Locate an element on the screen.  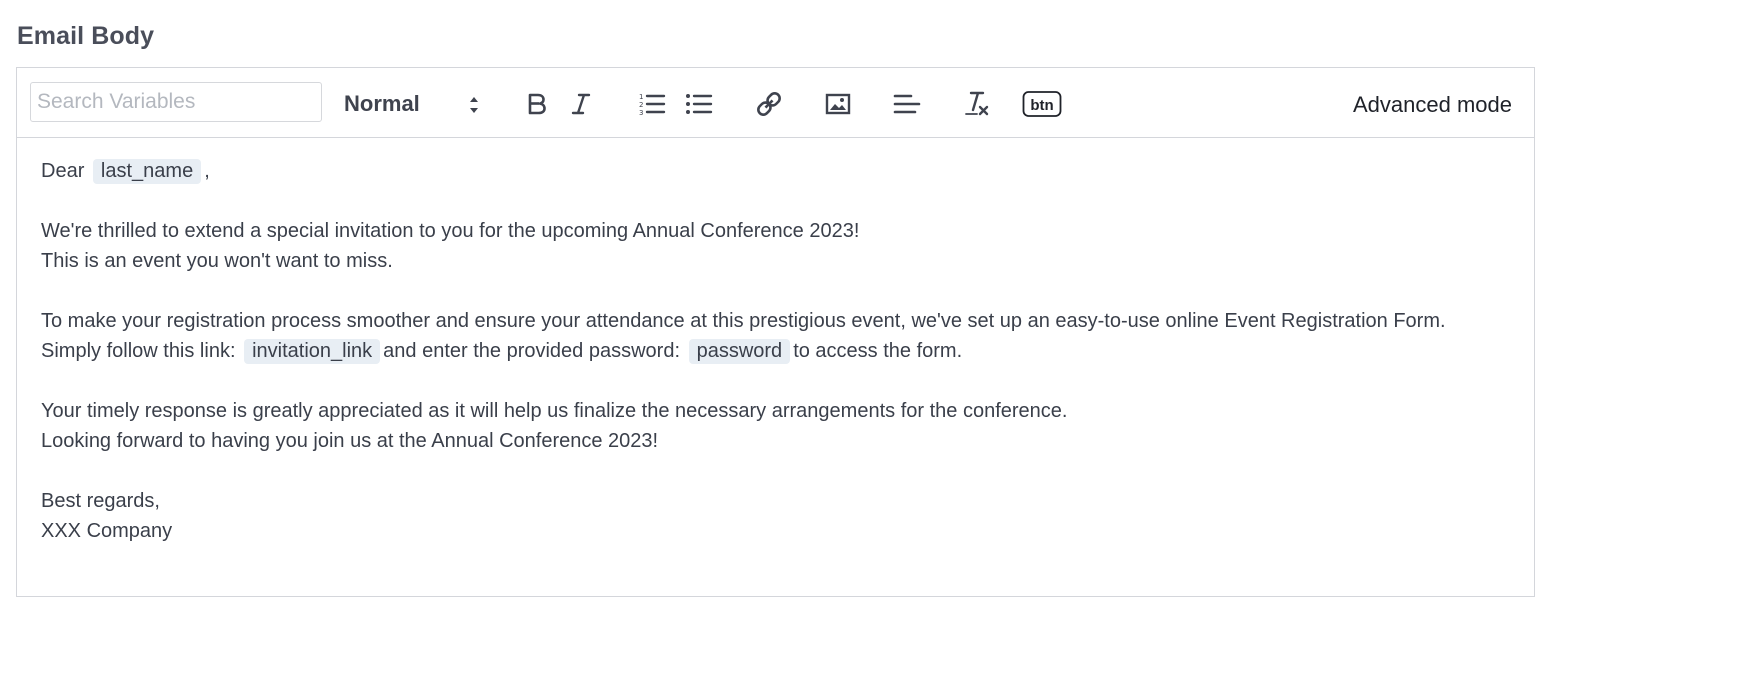
align-left-icon is located at coordinates (907, 104).